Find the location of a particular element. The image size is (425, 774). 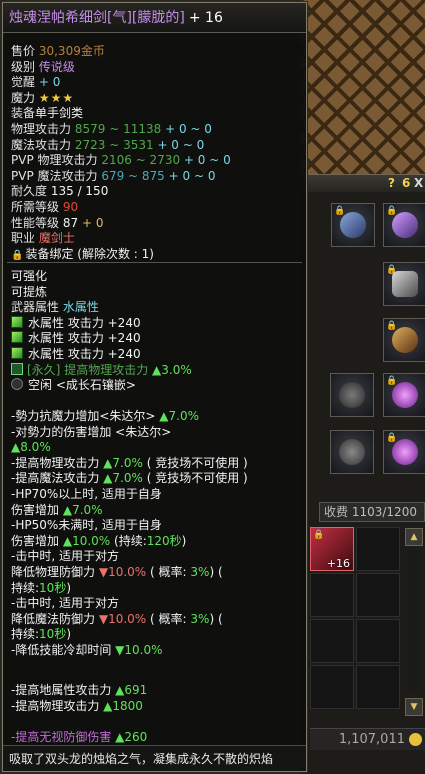

item-title: 烛魂涅帕希细剑[气][朦胧的] + 16 is located at coordinates (154, 18).